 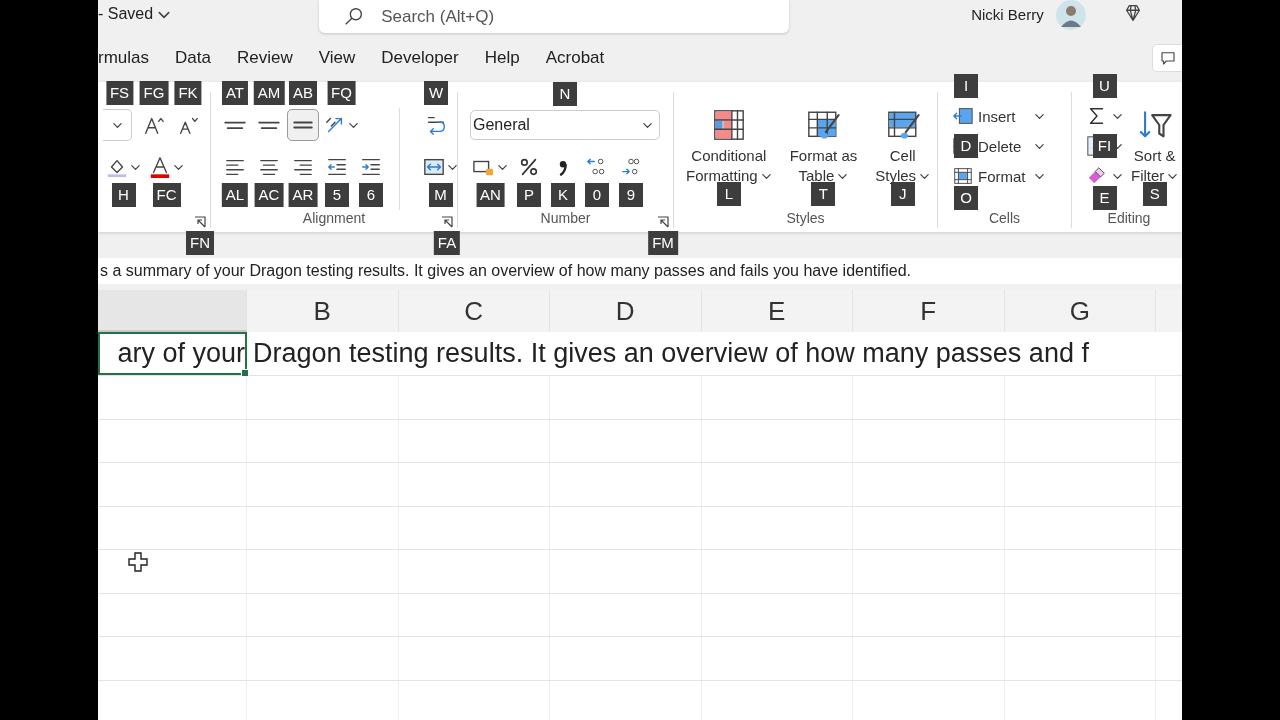 I want to click on user-name: Nicki Berry, so click(x=1007, y=14).